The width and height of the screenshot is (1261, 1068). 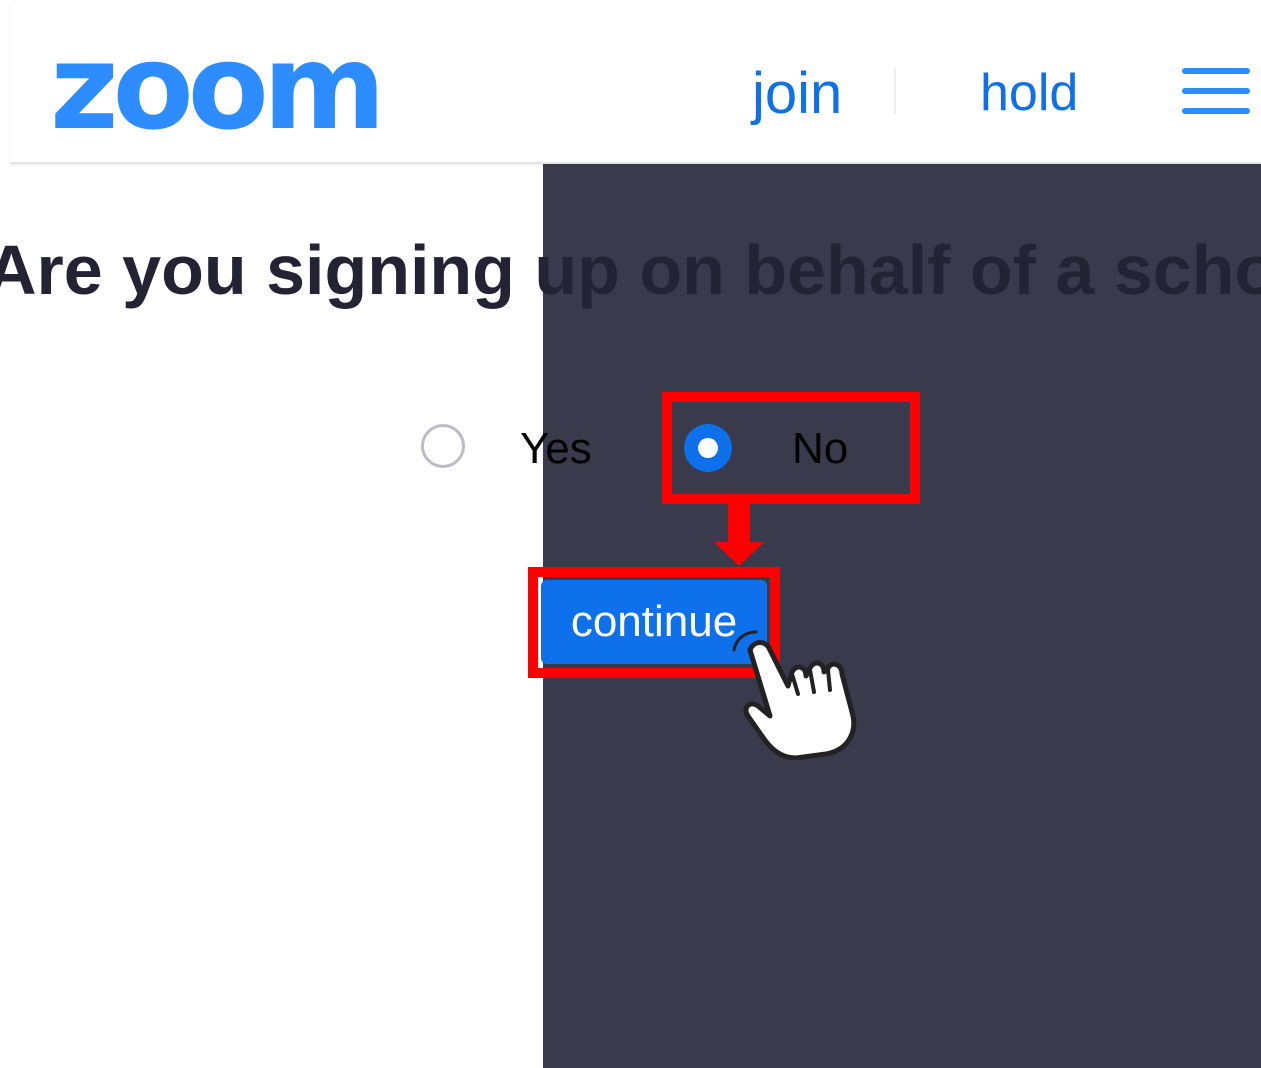 What do you see at coordinates (1216, 91) in the screenshot?
I see `hamburger-menu-icon` at bounding box center [1216, 91].